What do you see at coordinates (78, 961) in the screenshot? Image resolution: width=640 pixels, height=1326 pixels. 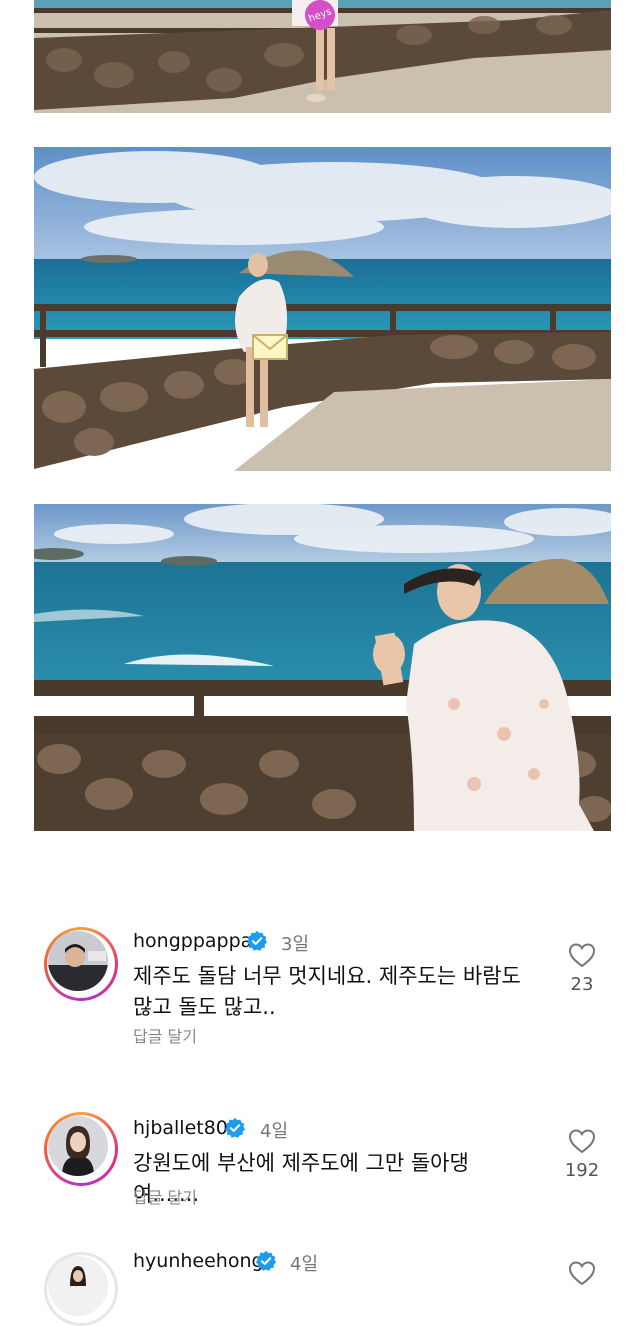 I see `avatar-man-icon` at bounding box center [78, 961].